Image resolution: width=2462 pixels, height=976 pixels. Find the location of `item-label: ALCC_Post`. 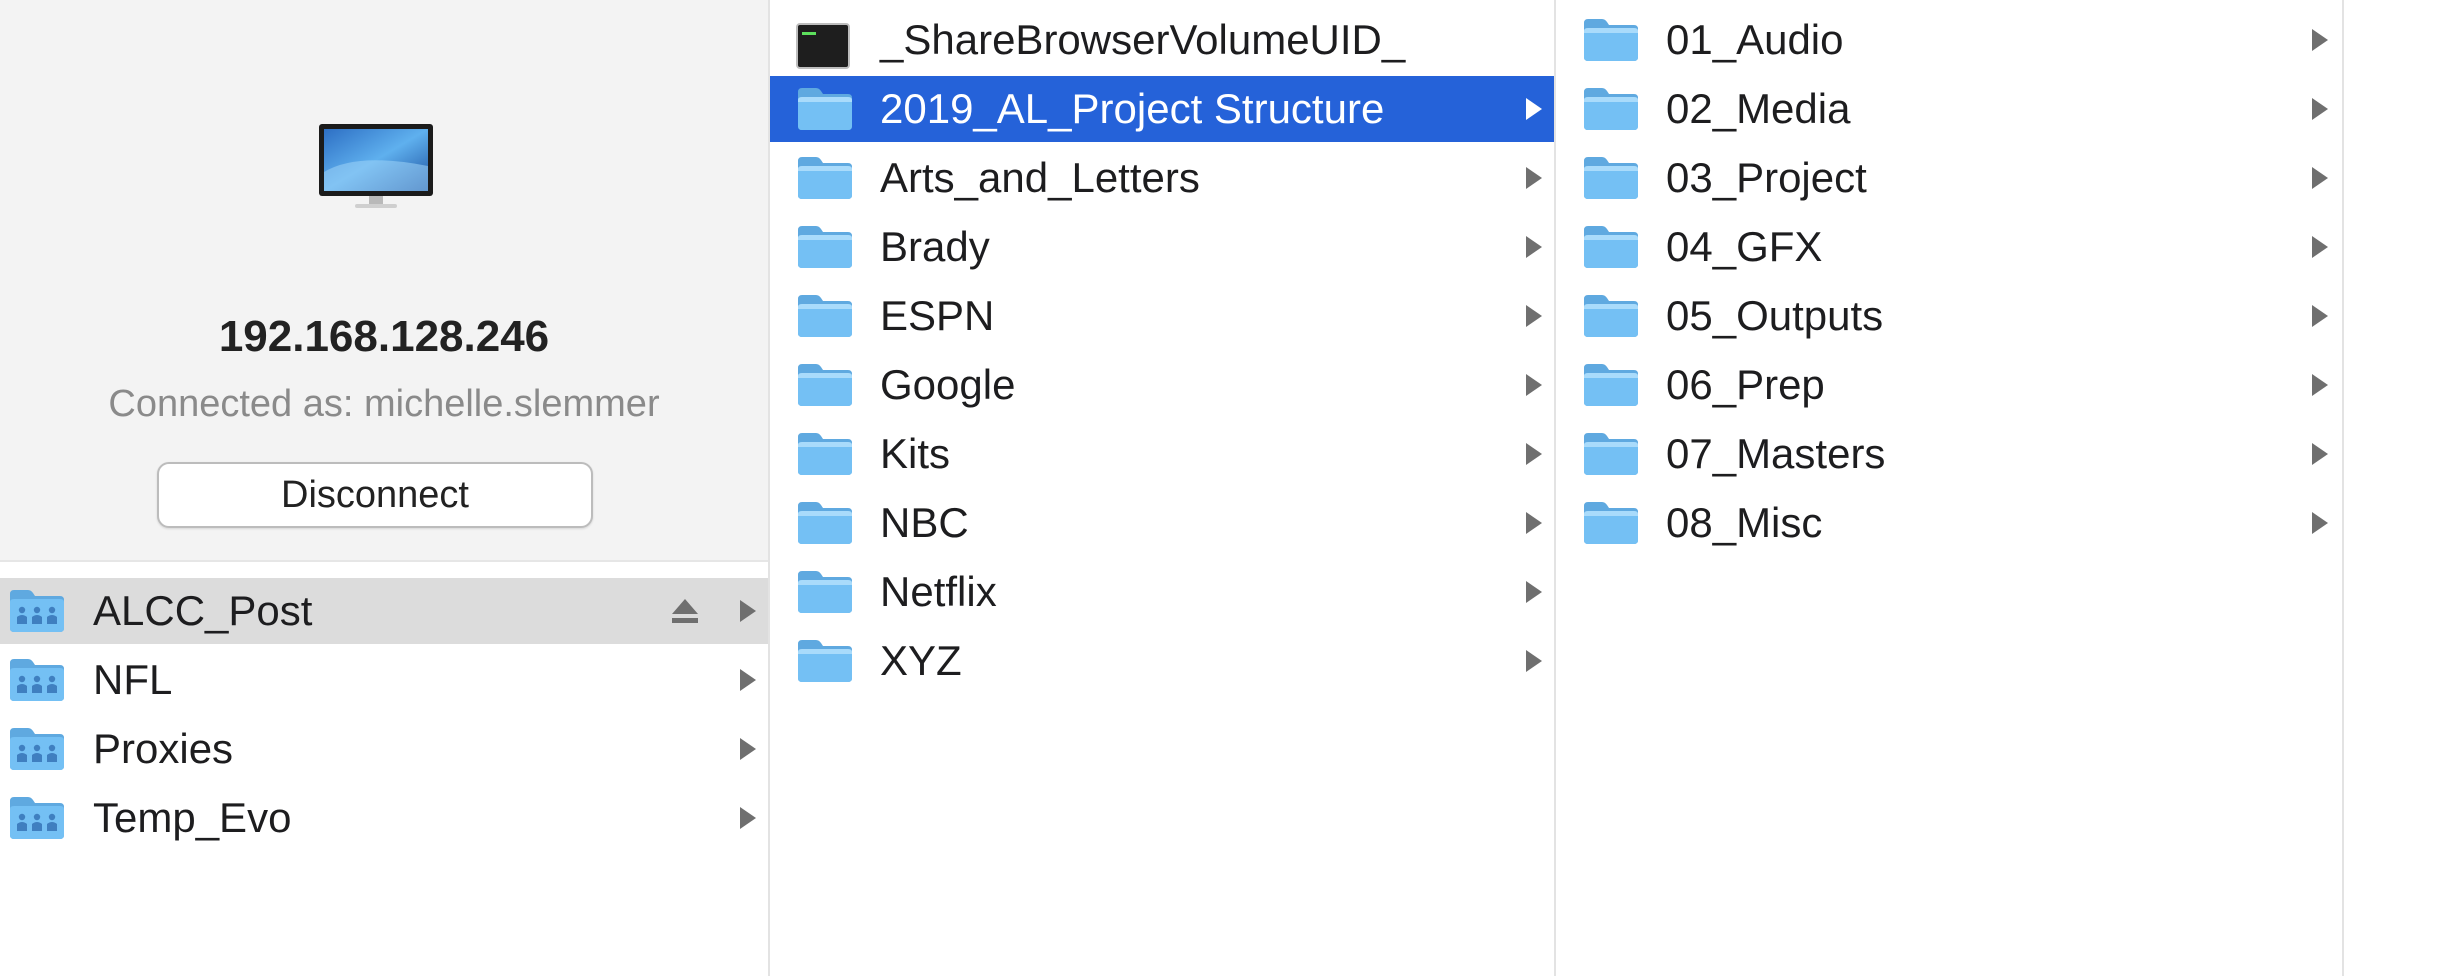

item-label: ALCC_Post is located at coordinates (203, 610).